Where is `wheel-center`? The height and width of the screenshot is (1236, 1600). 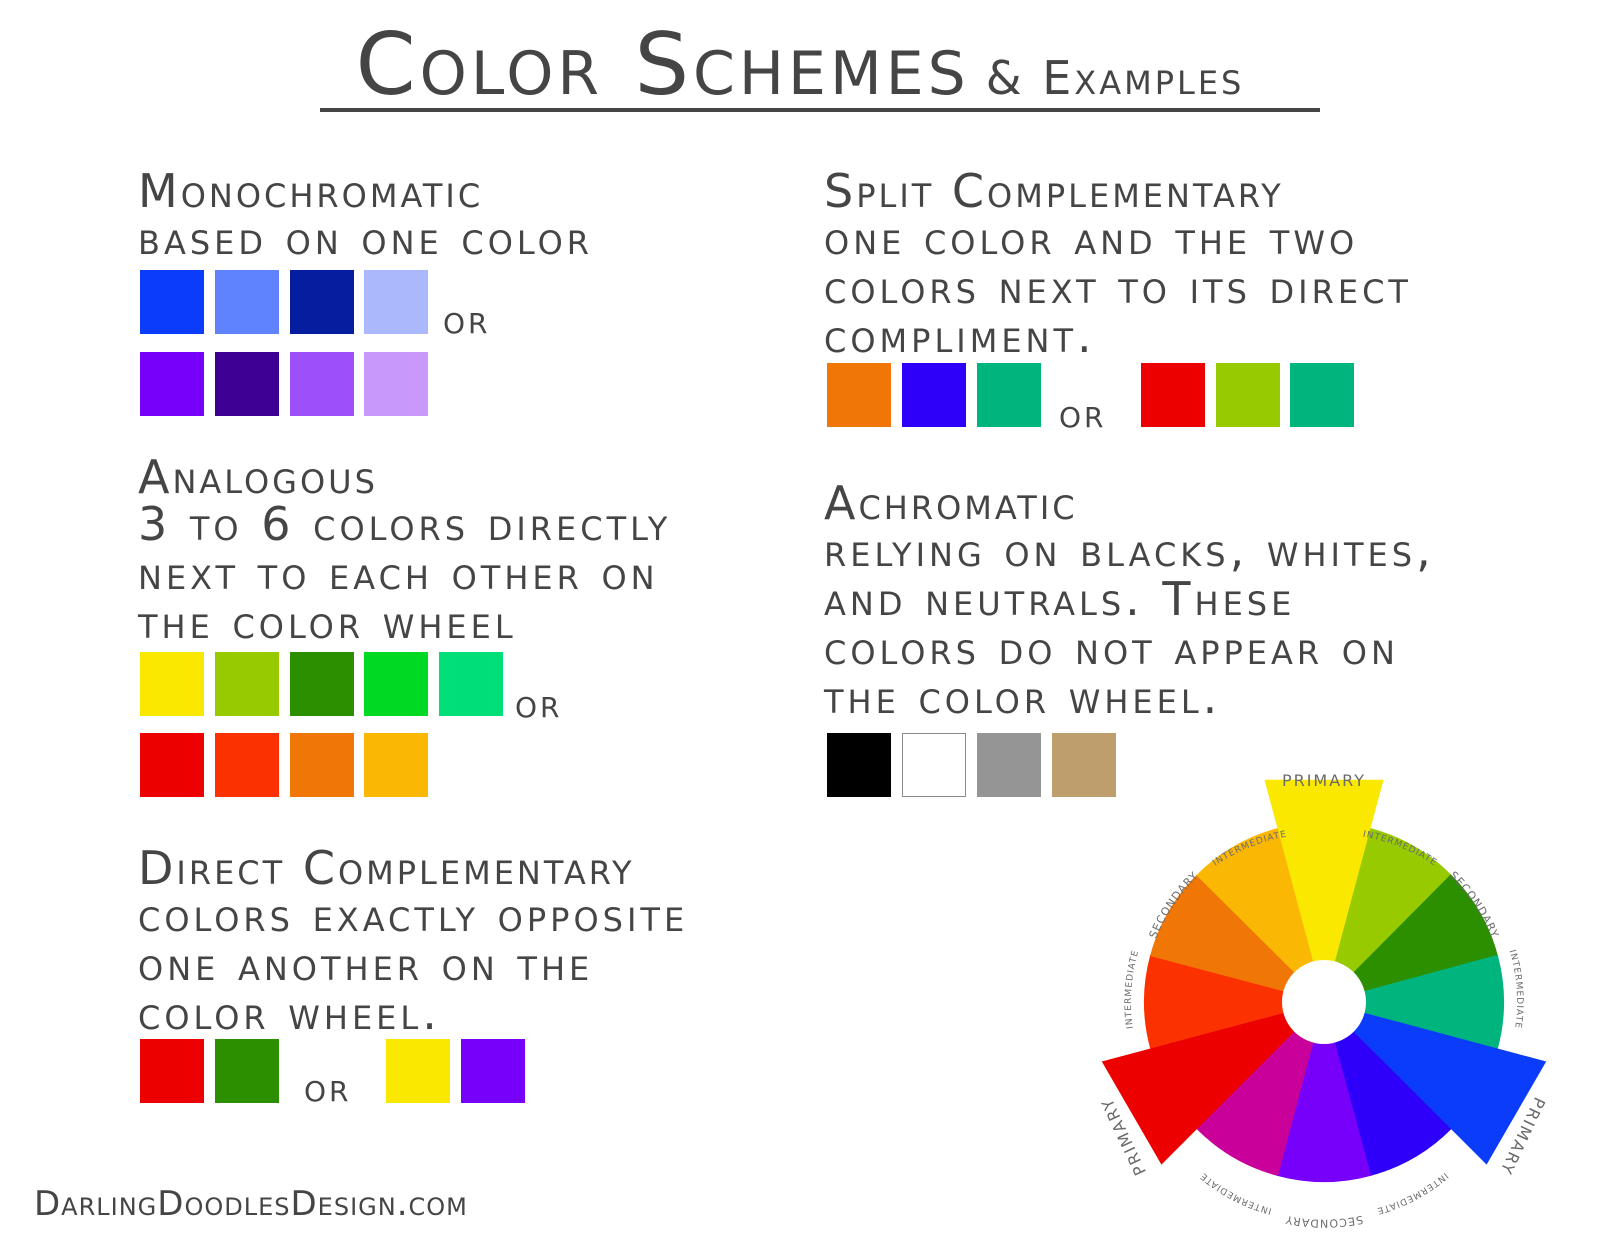
wheel-center is located at coordinates (1324, 1002).